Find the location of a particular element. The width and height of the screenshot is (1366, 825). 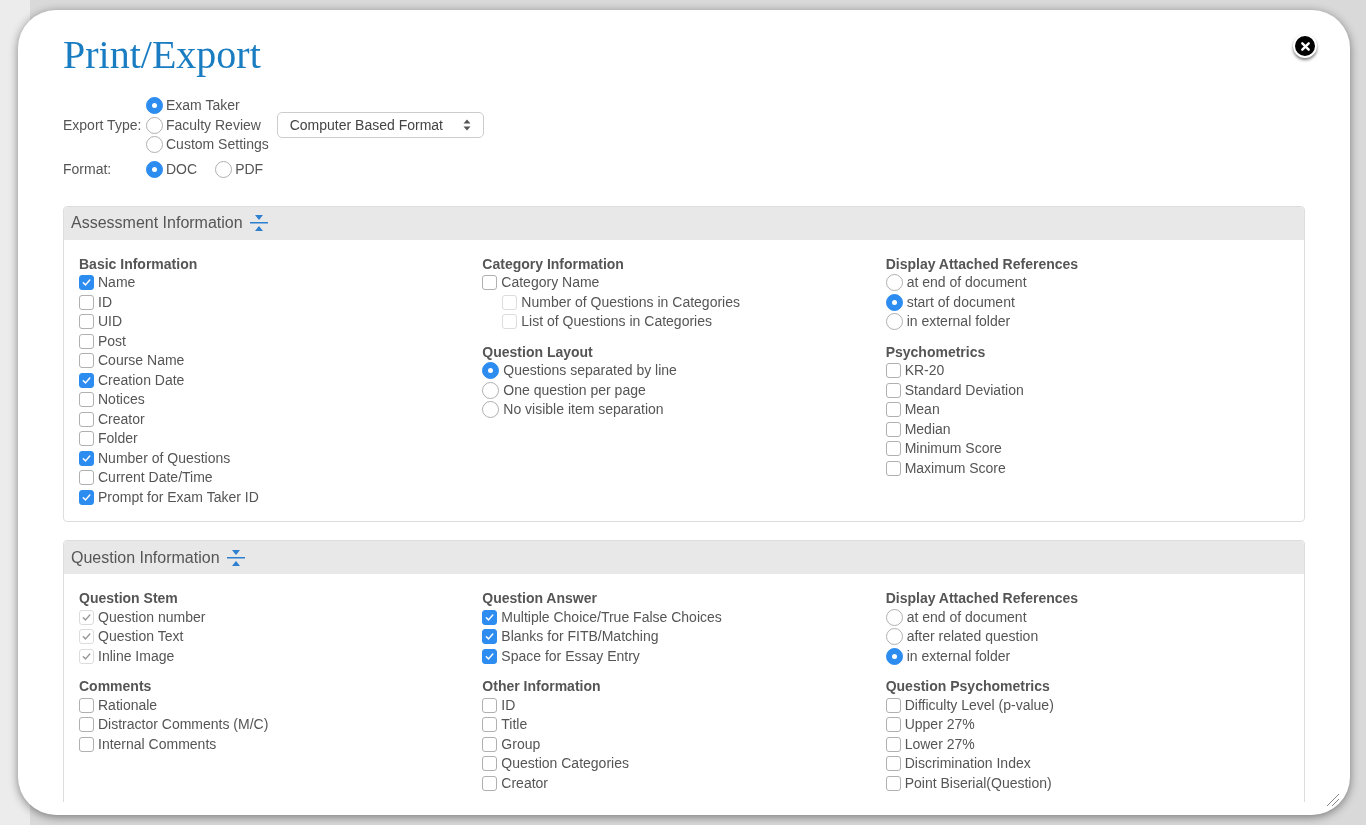

checkbox-label: Distractor Comments (M/C) is located at coordinates (183, 725).